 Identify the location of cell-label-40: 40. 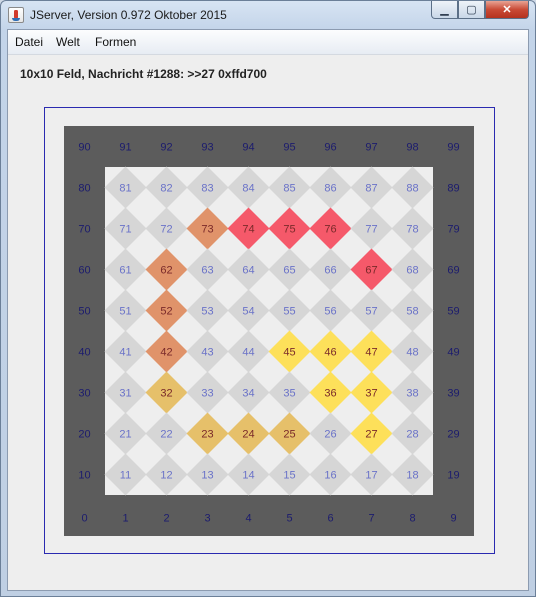
(84, 353).